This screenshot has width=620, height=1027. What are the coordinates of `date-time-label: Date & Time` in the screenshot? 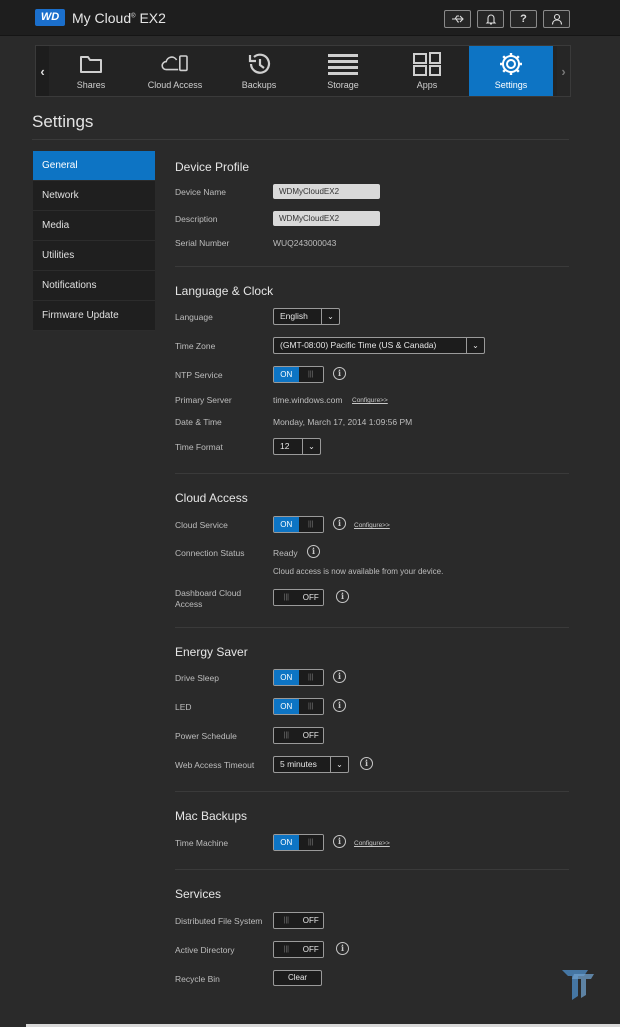 It's located at (198, 422).